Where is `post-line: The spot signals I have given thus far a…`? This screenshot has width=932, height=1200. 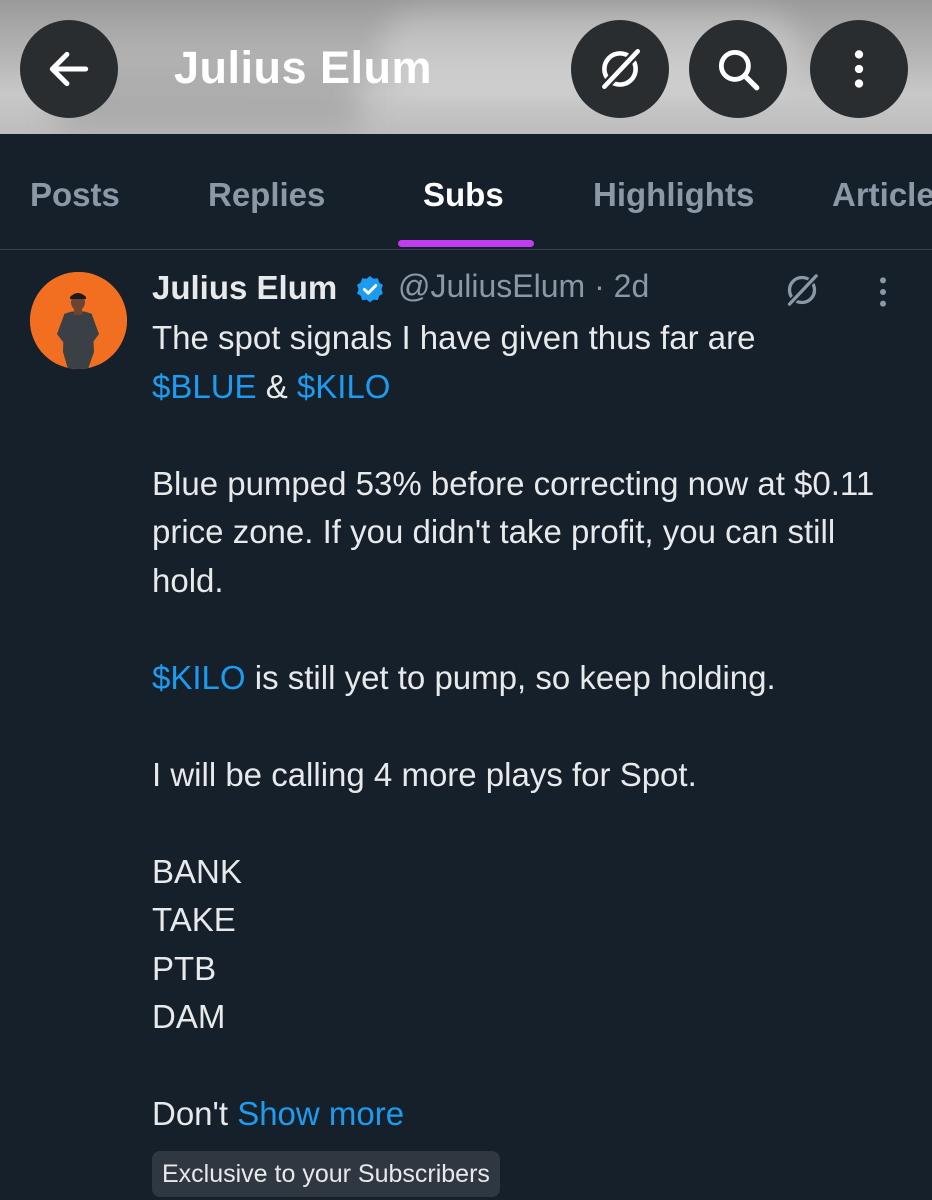 post-line: The spot signals I have given thus far a… is located at coordinates (454, 337).